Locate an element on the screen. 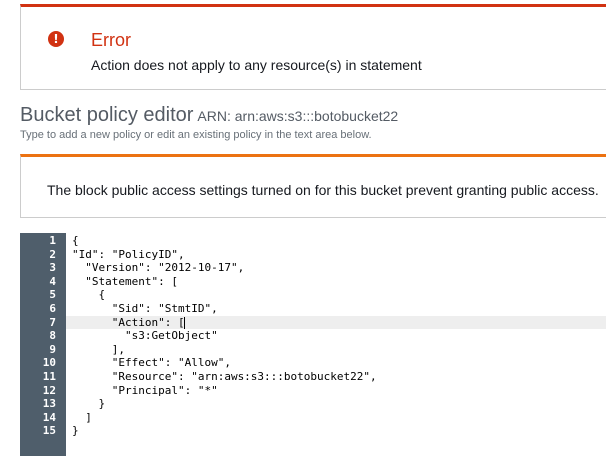 The image size is (606, 456). code-line-text: "Sid": "StmtID", is located at coordinates (145, 309).